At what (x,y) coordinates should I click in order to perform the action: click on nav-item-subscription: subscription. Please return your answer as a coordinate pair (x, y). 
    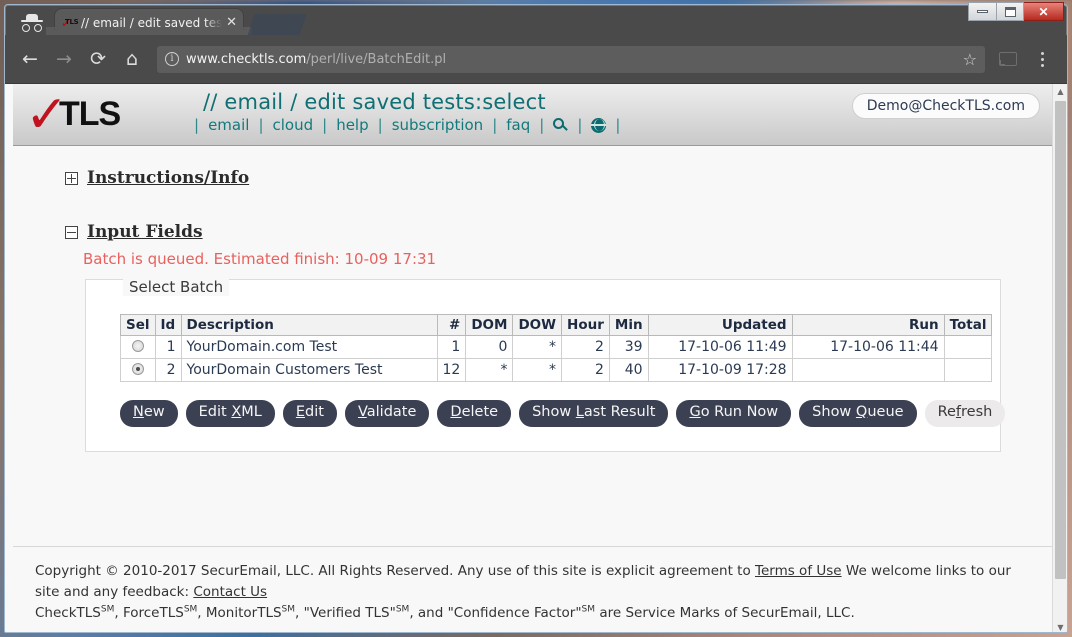
    Looking at the image, I should click on (438, 125).